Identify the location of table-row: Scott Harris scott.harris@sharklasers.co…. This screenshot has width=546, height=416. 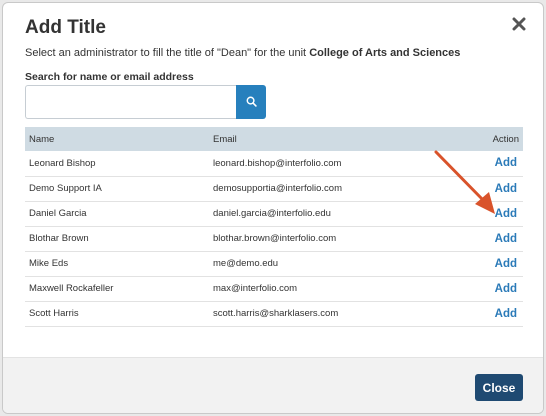
(274, 313).